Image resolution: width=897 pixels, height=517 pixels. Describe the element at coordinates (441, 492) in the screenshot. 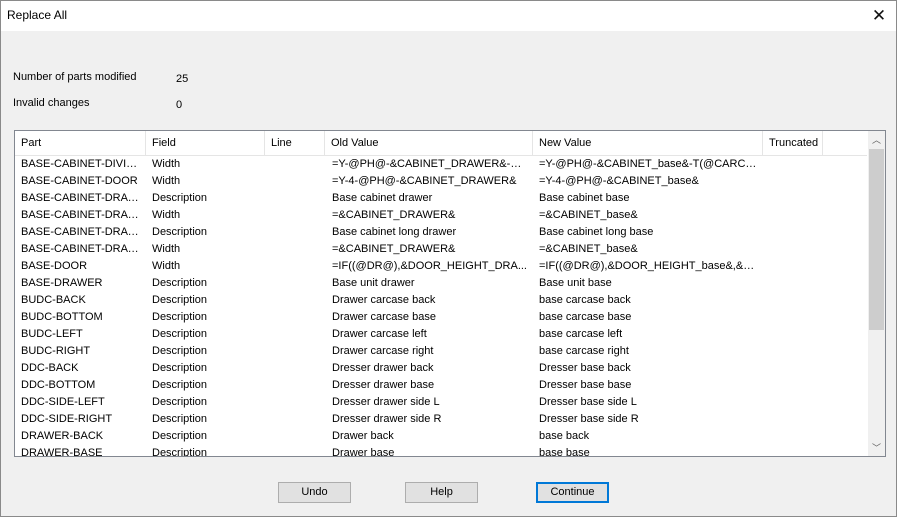

I see `help-button: Help` at that location.